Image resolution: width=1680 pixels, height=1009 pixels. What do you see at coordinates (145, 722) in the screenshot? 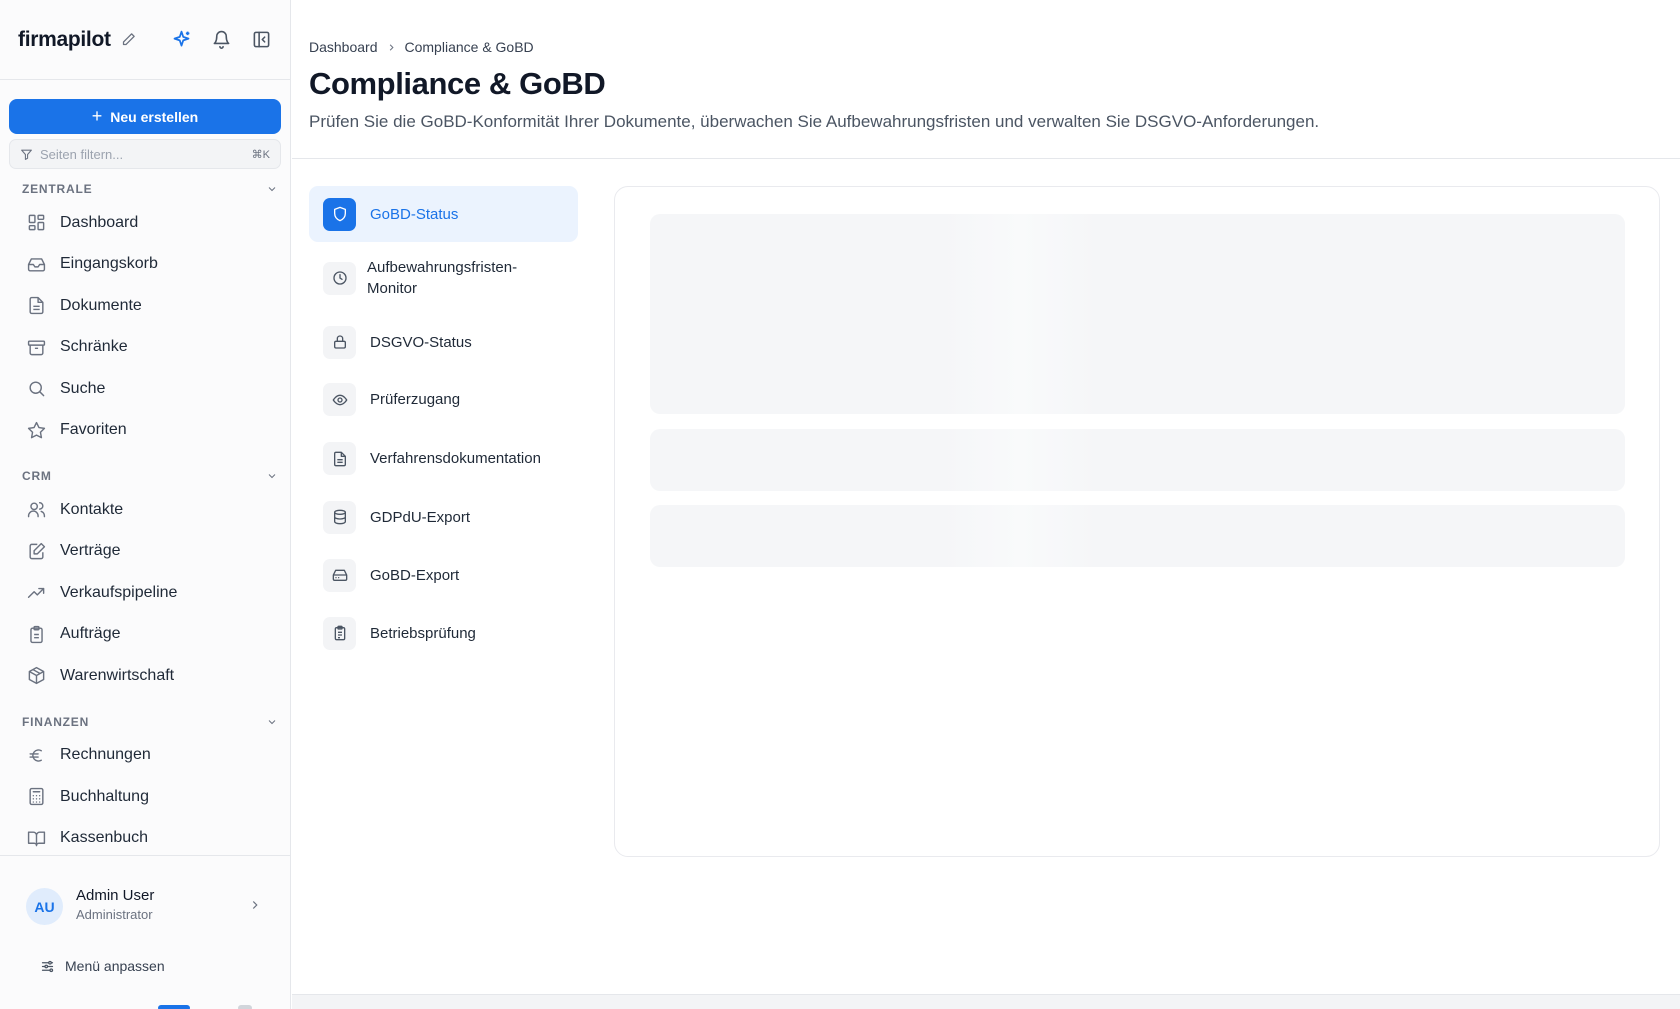
I see `section-finanzen: FINANZEN` at bounding box center [145, 722].